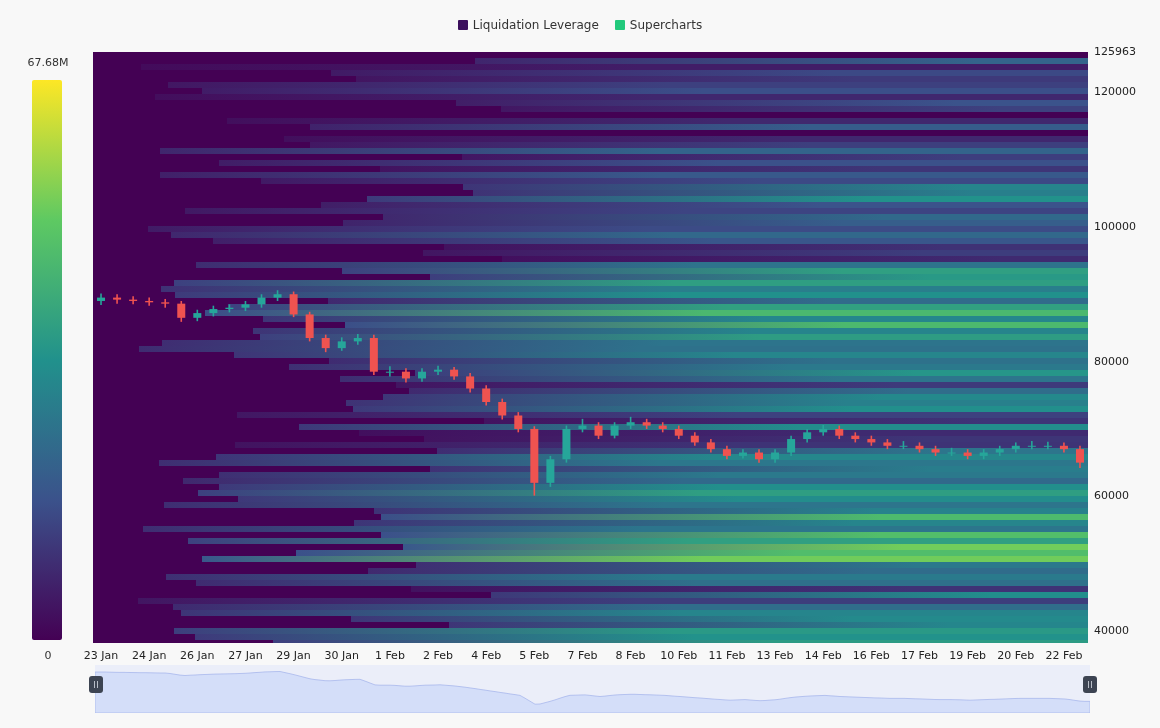 The height and width of the screenshot is (728, 1160). I want to click on y-axis-label: 80000, so click(1111, 361).